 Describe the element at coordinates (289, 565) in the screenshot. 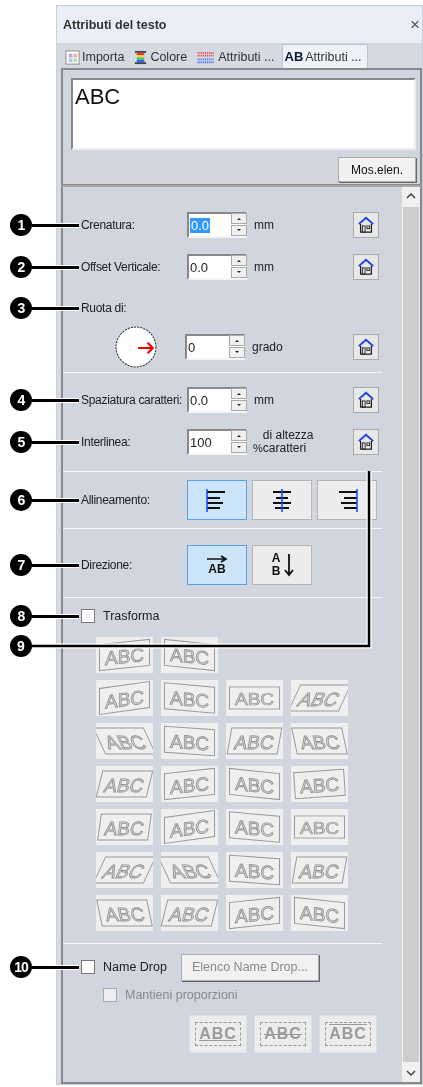

I see `down-arrow-icon` at that location.